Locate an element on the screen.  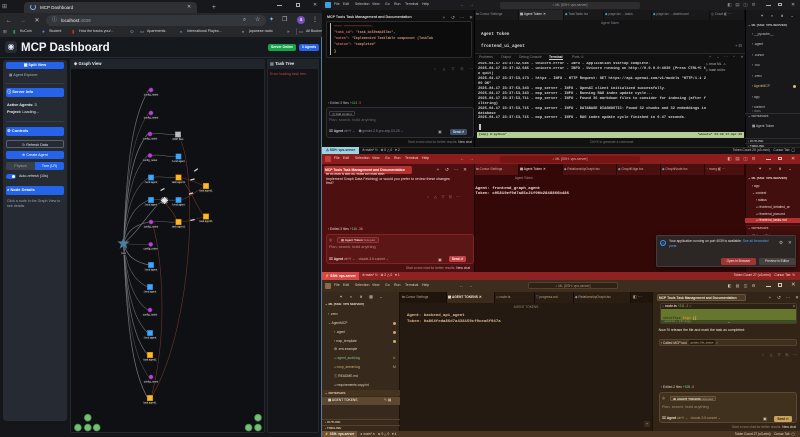
svg-text: root is located at coordinates (123, 253).